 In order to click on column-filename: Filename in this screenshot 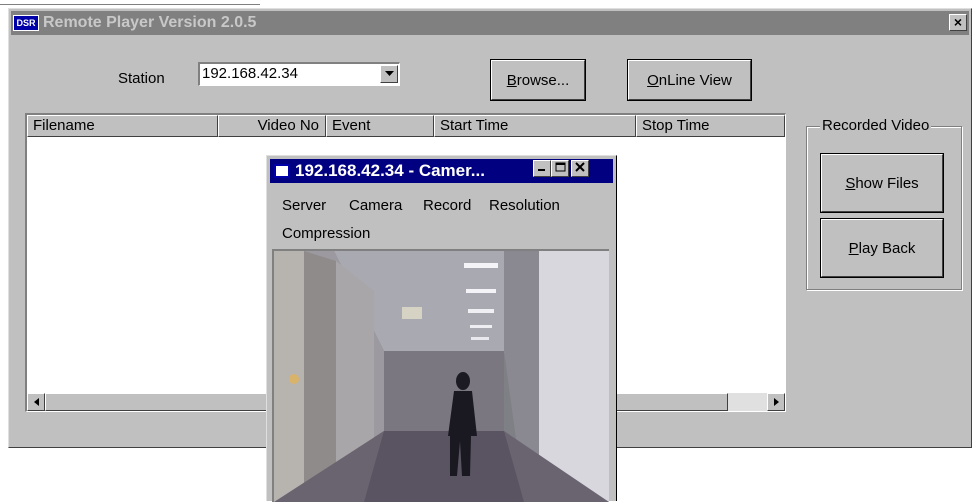, I will do `click(122, 126)`.